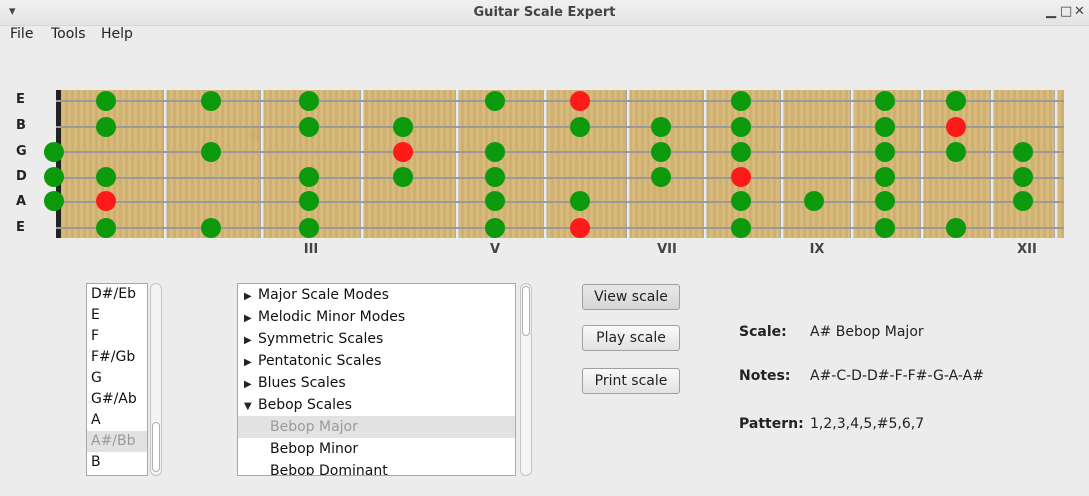 Image resolution: width=1089 pixels, height=496 pixels. What do you see at coordinates (667, 249) in the screenshot?
I see `position-marker-7: VII` at bounding box center [667, 249].